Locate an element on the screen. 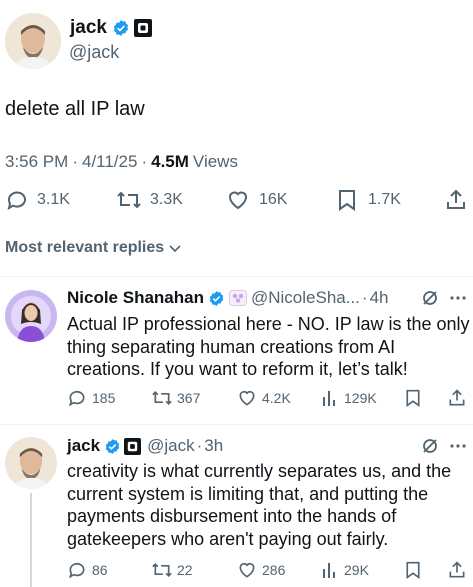  bookmark-count: 1.7K is located at coordinates (384, 199).